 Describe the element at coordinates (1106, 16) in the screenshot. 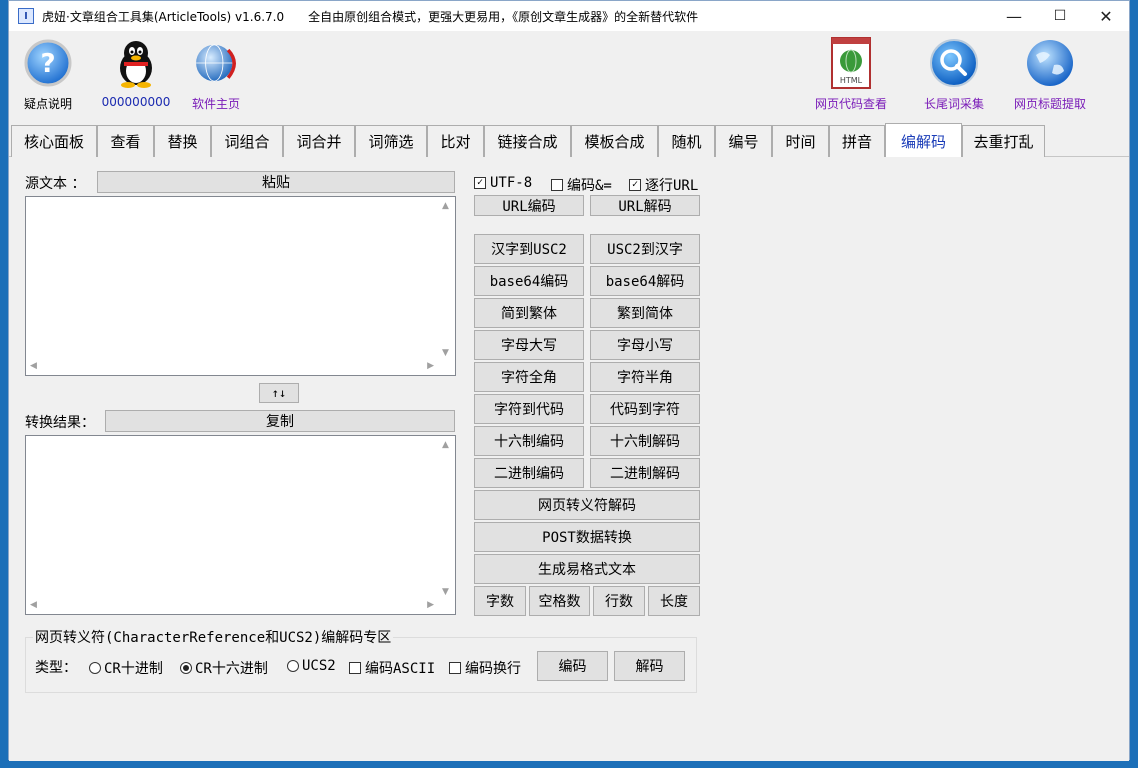

I see `close-button: ✕` at that location.